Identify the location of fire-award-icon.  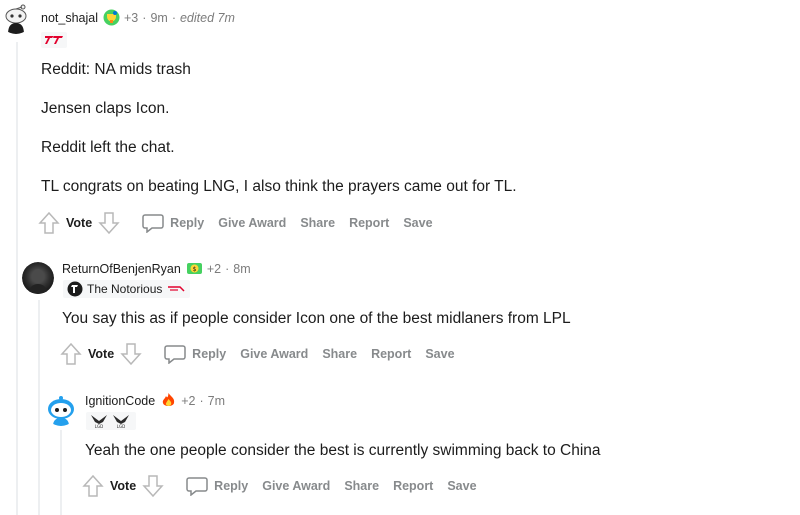
(168, 400).